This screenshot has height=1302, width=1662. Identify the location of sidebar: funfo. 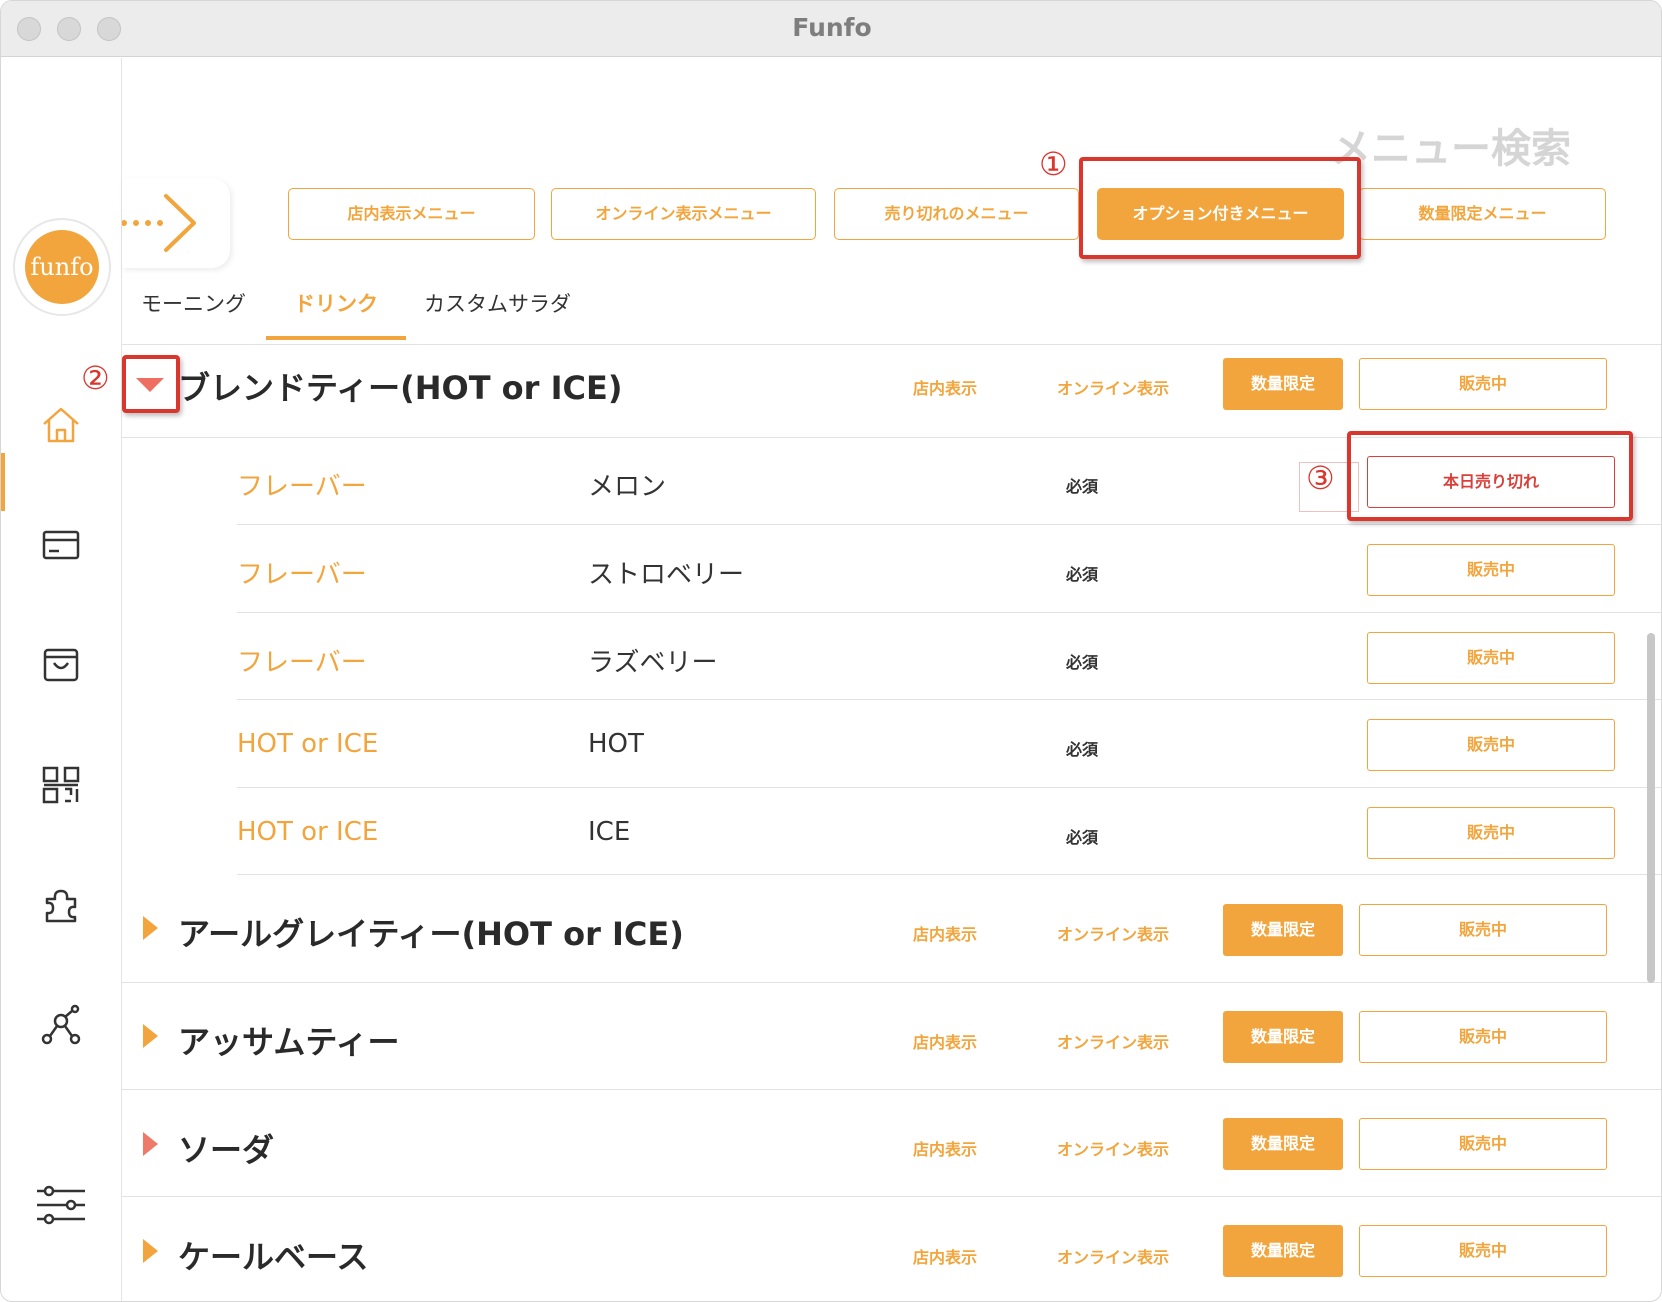
(61, 679).